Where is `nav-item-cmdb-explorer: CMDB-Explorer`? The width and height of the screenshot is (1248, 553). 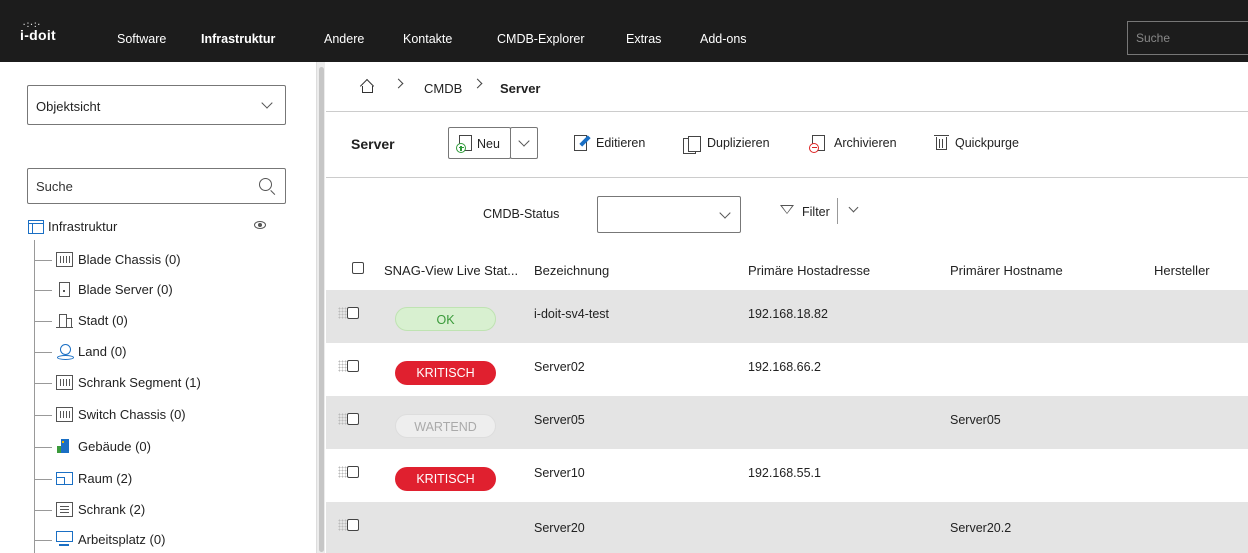 nav-item-cmdb-explorer: CMDB-Explorer is located at coordinates (541, 39).